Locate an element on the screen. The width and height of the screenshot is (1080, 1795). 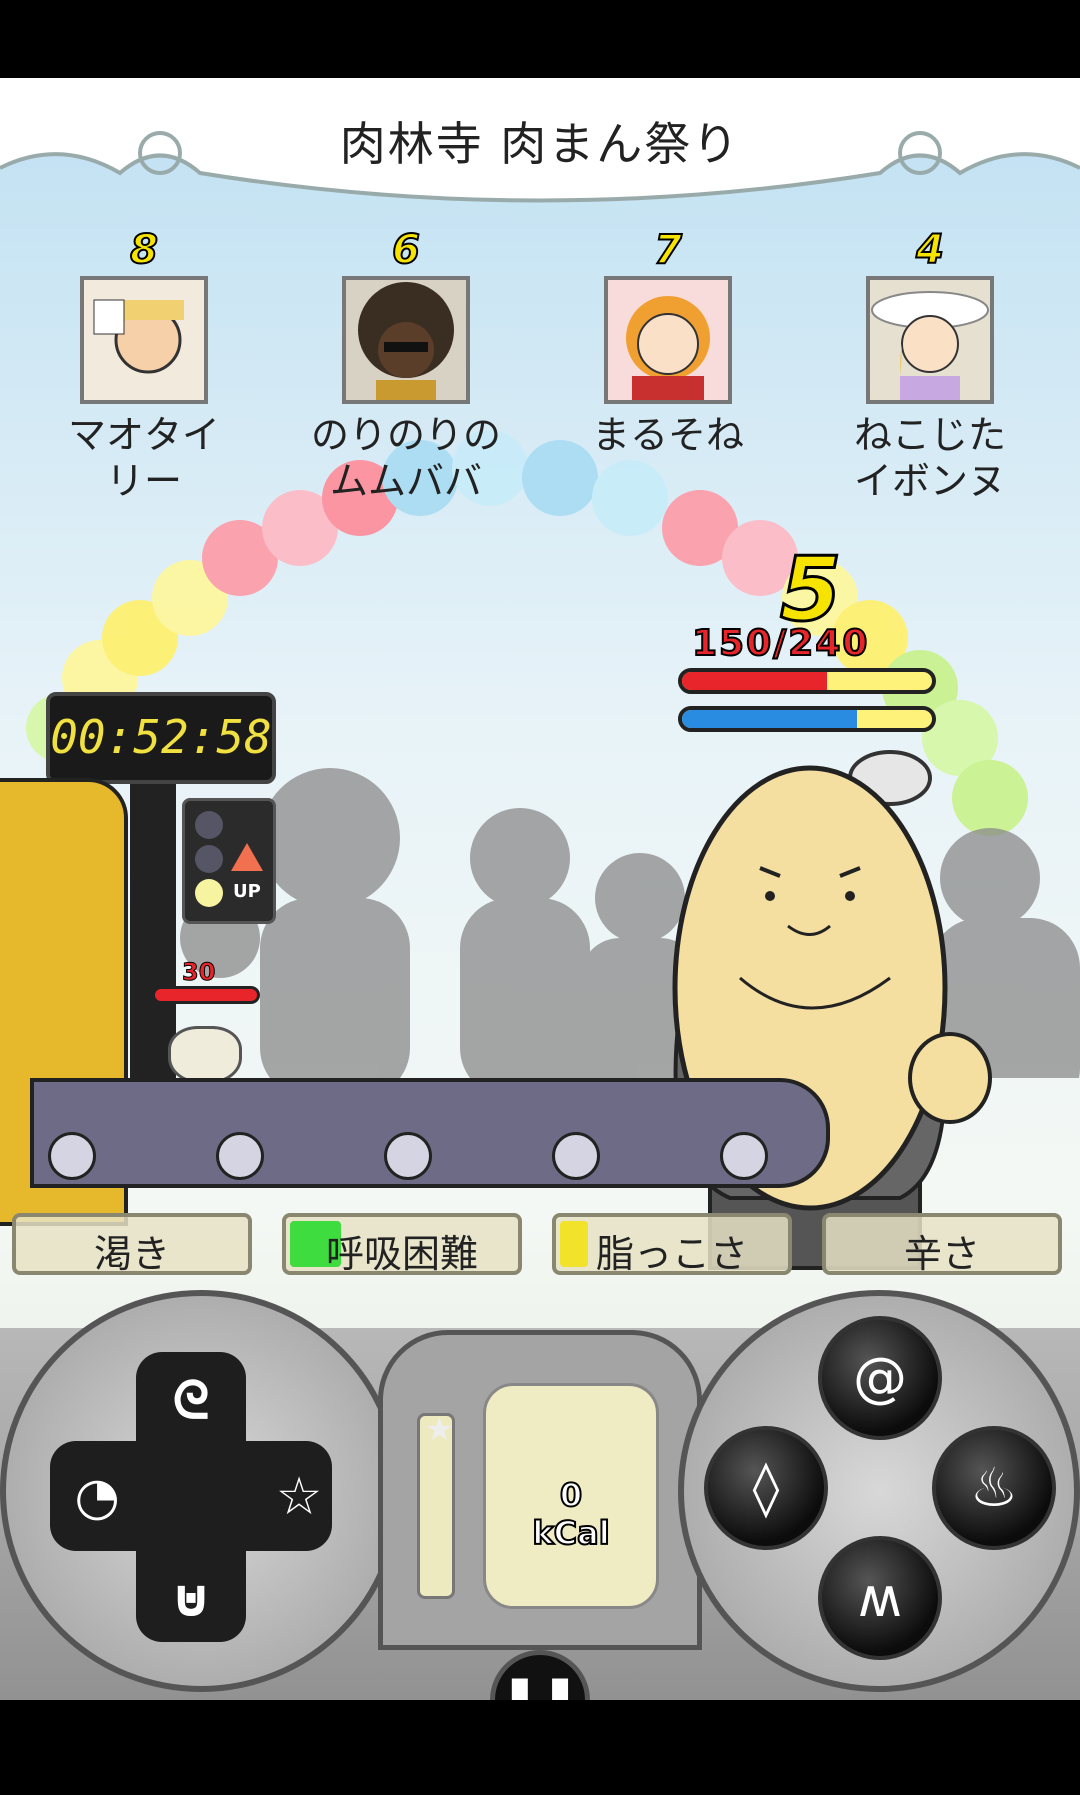
kcal-panel: 0 kCal is located at coordinates (540, 1490).